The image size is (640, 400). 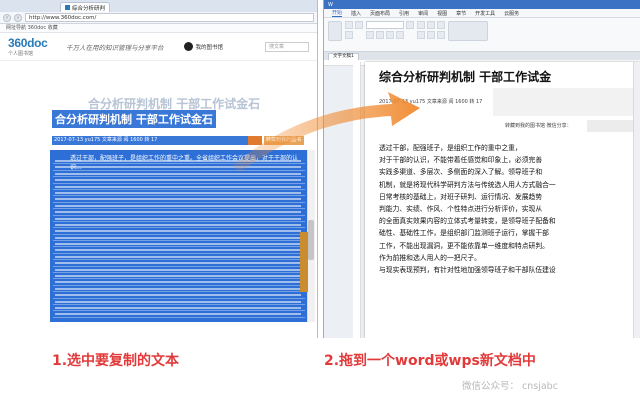 What do you see at coordinates (485, 13) in the screenshot?
I see `wps-menu-item: 开发工具` at bounding box center [485, 13].